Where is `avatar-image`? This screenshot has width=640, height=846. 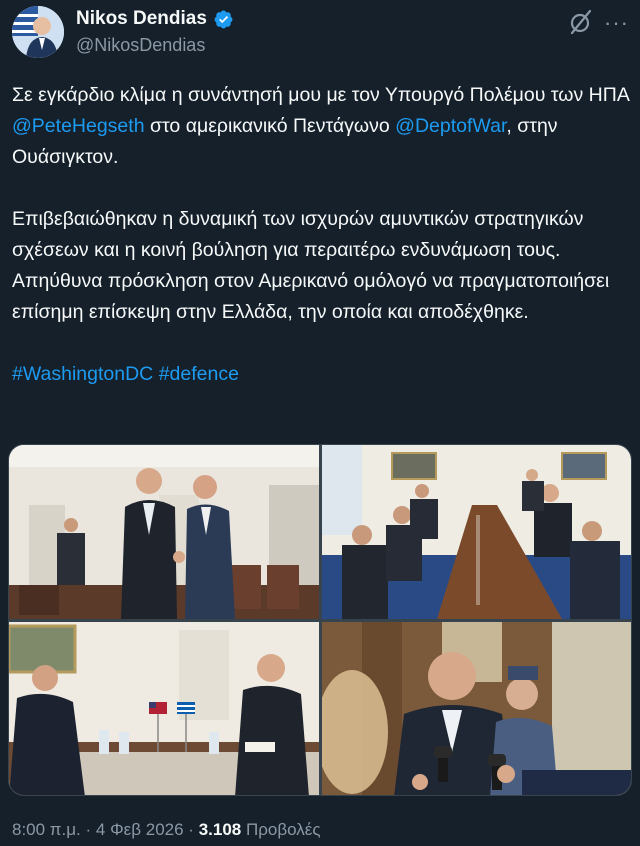 avatar-image is located at coordinates (38, 32).